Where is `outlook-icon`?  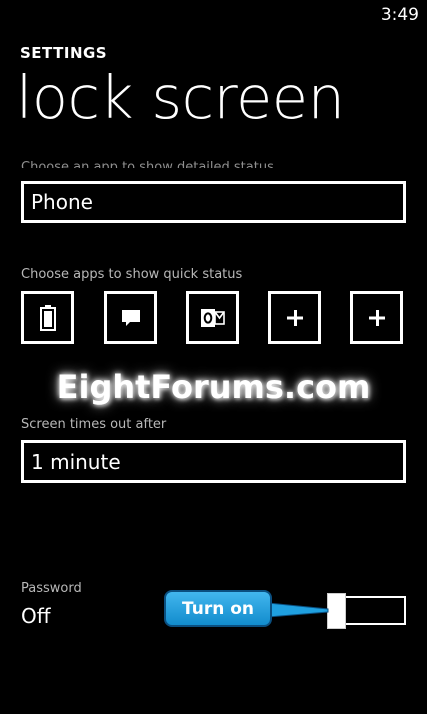 outlook-icon is located at coordinates (212, 317).